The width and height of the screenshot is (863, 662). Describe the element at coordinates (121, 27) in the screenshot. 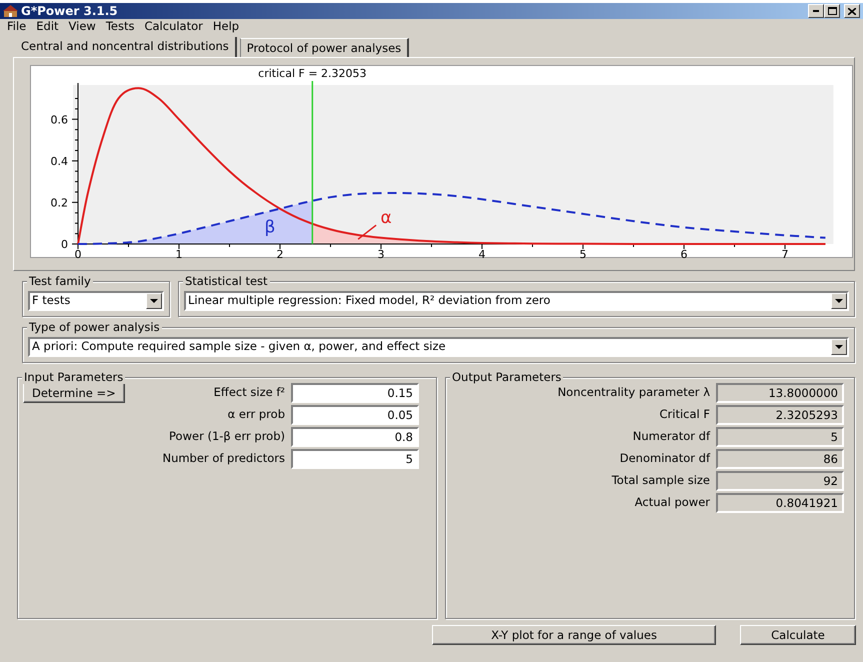

I see `menu-item: Tests` at that location.